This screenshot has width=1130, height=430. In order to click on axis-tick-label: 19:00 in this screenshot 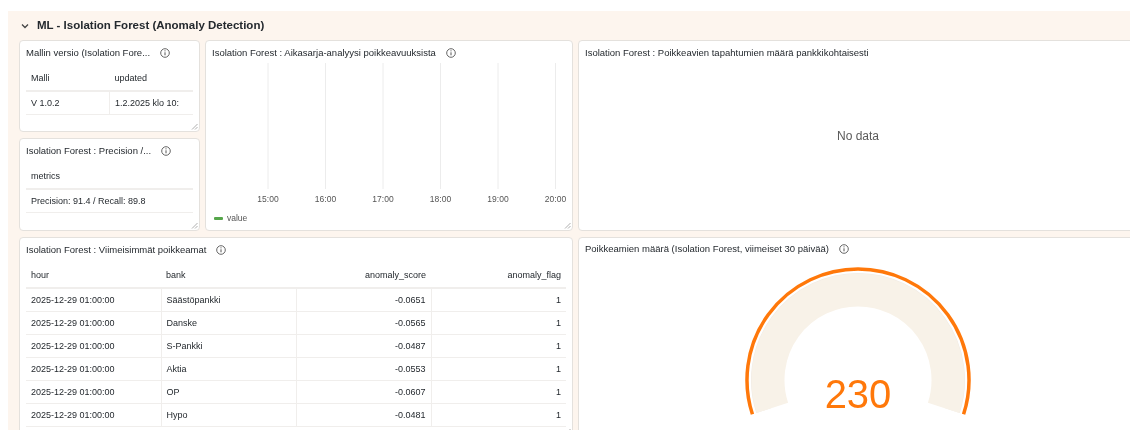, I will do `click(498, 199)`.